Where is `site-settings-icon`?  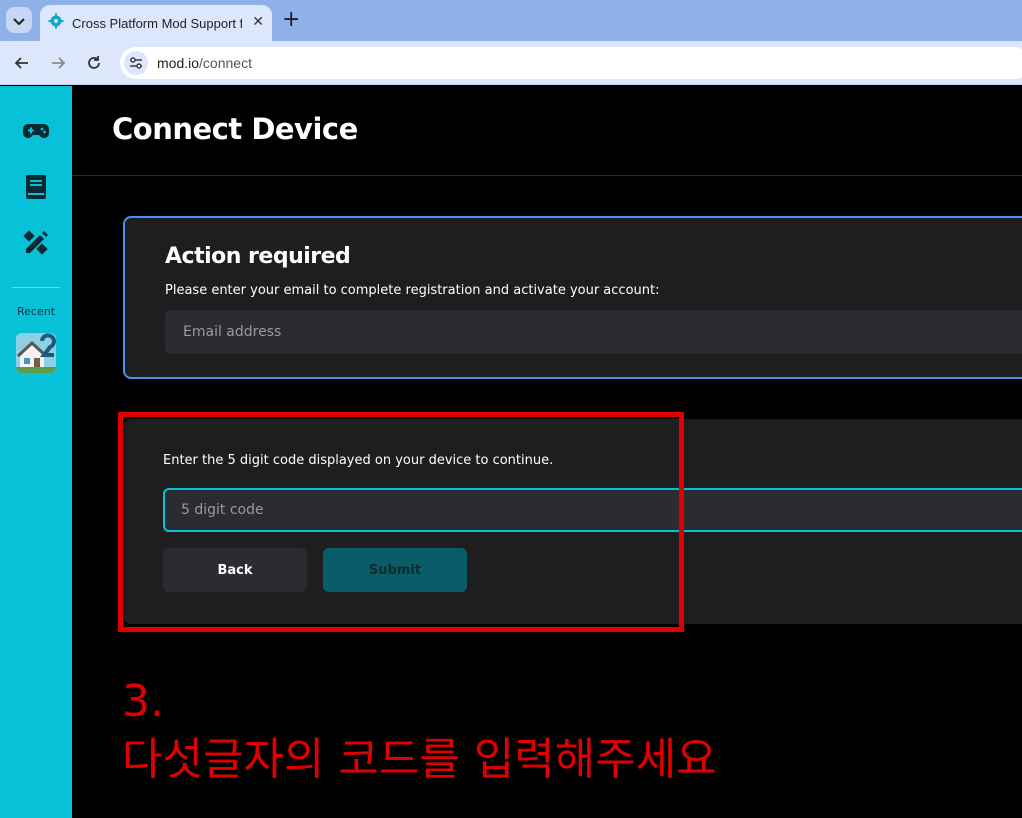 site-settings-icon is located at coordinates (136, 63).